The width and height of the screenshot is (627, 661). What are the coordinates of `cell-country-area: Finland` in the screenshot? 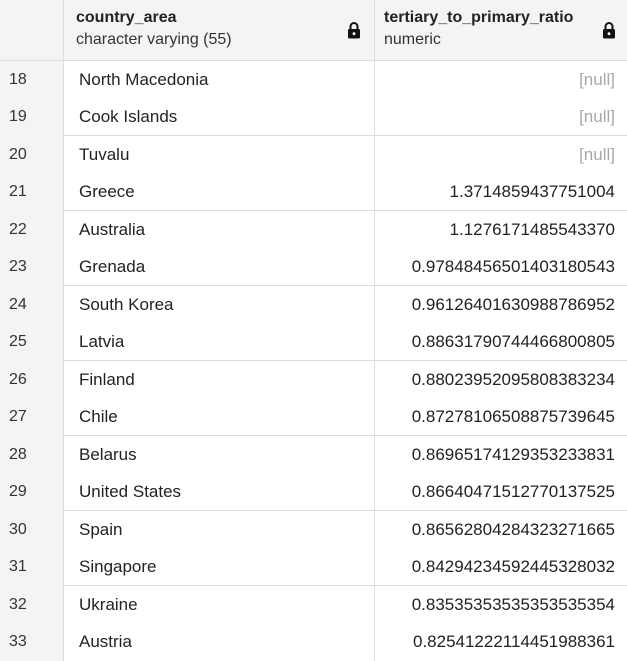 It's located at (218, 380).